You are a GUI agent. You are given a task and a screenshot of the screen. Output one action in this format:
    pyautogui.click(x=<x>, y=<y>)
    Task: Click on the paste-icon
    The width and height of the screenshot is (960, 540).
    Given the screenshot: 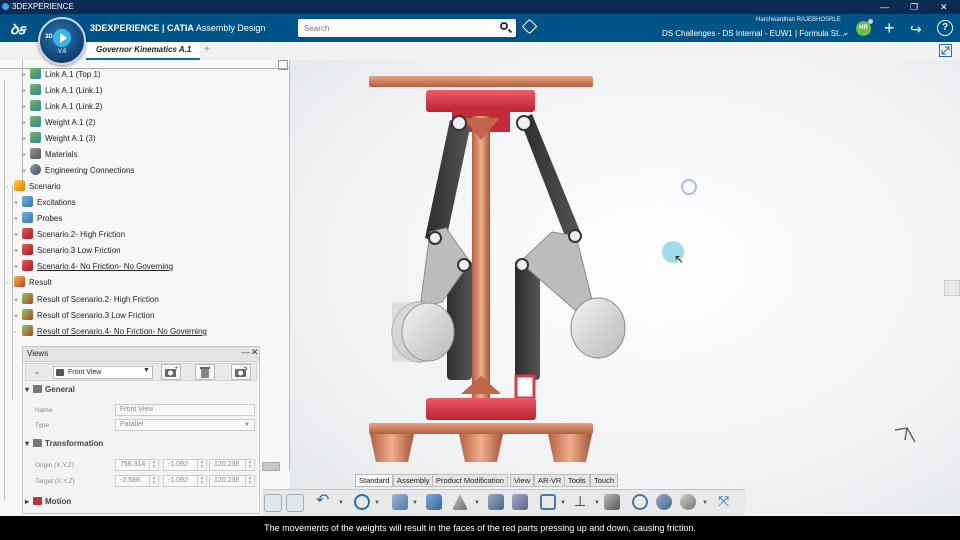 What is the action you would take?
    pyautogui.click(x=295, y=503)
    